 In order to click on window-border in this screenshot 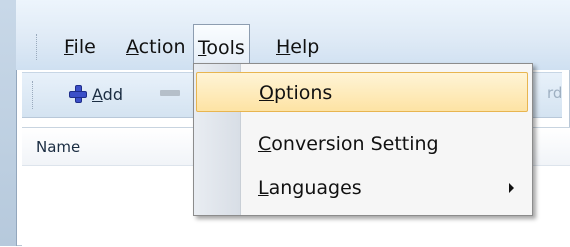, I will do `click(8, 123)`.